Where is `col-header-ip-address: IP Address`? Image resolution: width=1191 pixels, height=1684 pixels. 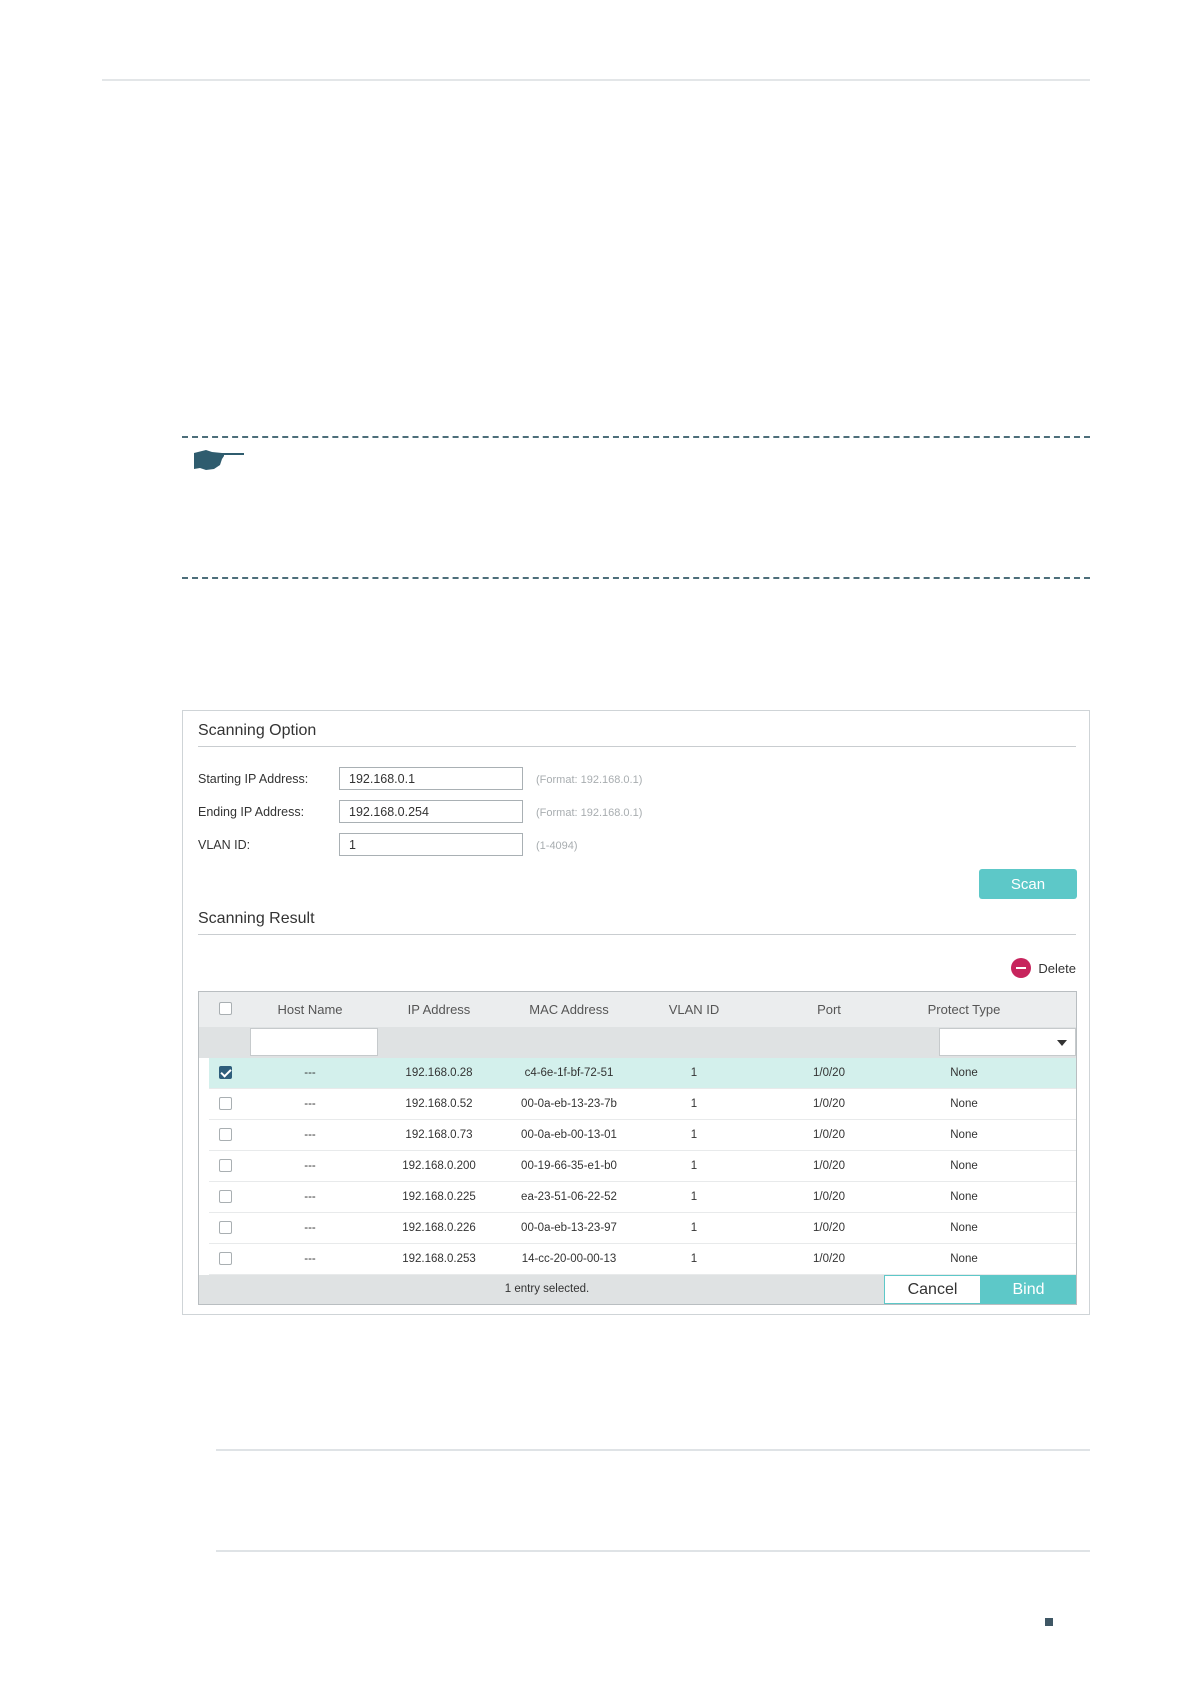
col-header-ip-address: IP Address is located at coordinates (439, 1009).